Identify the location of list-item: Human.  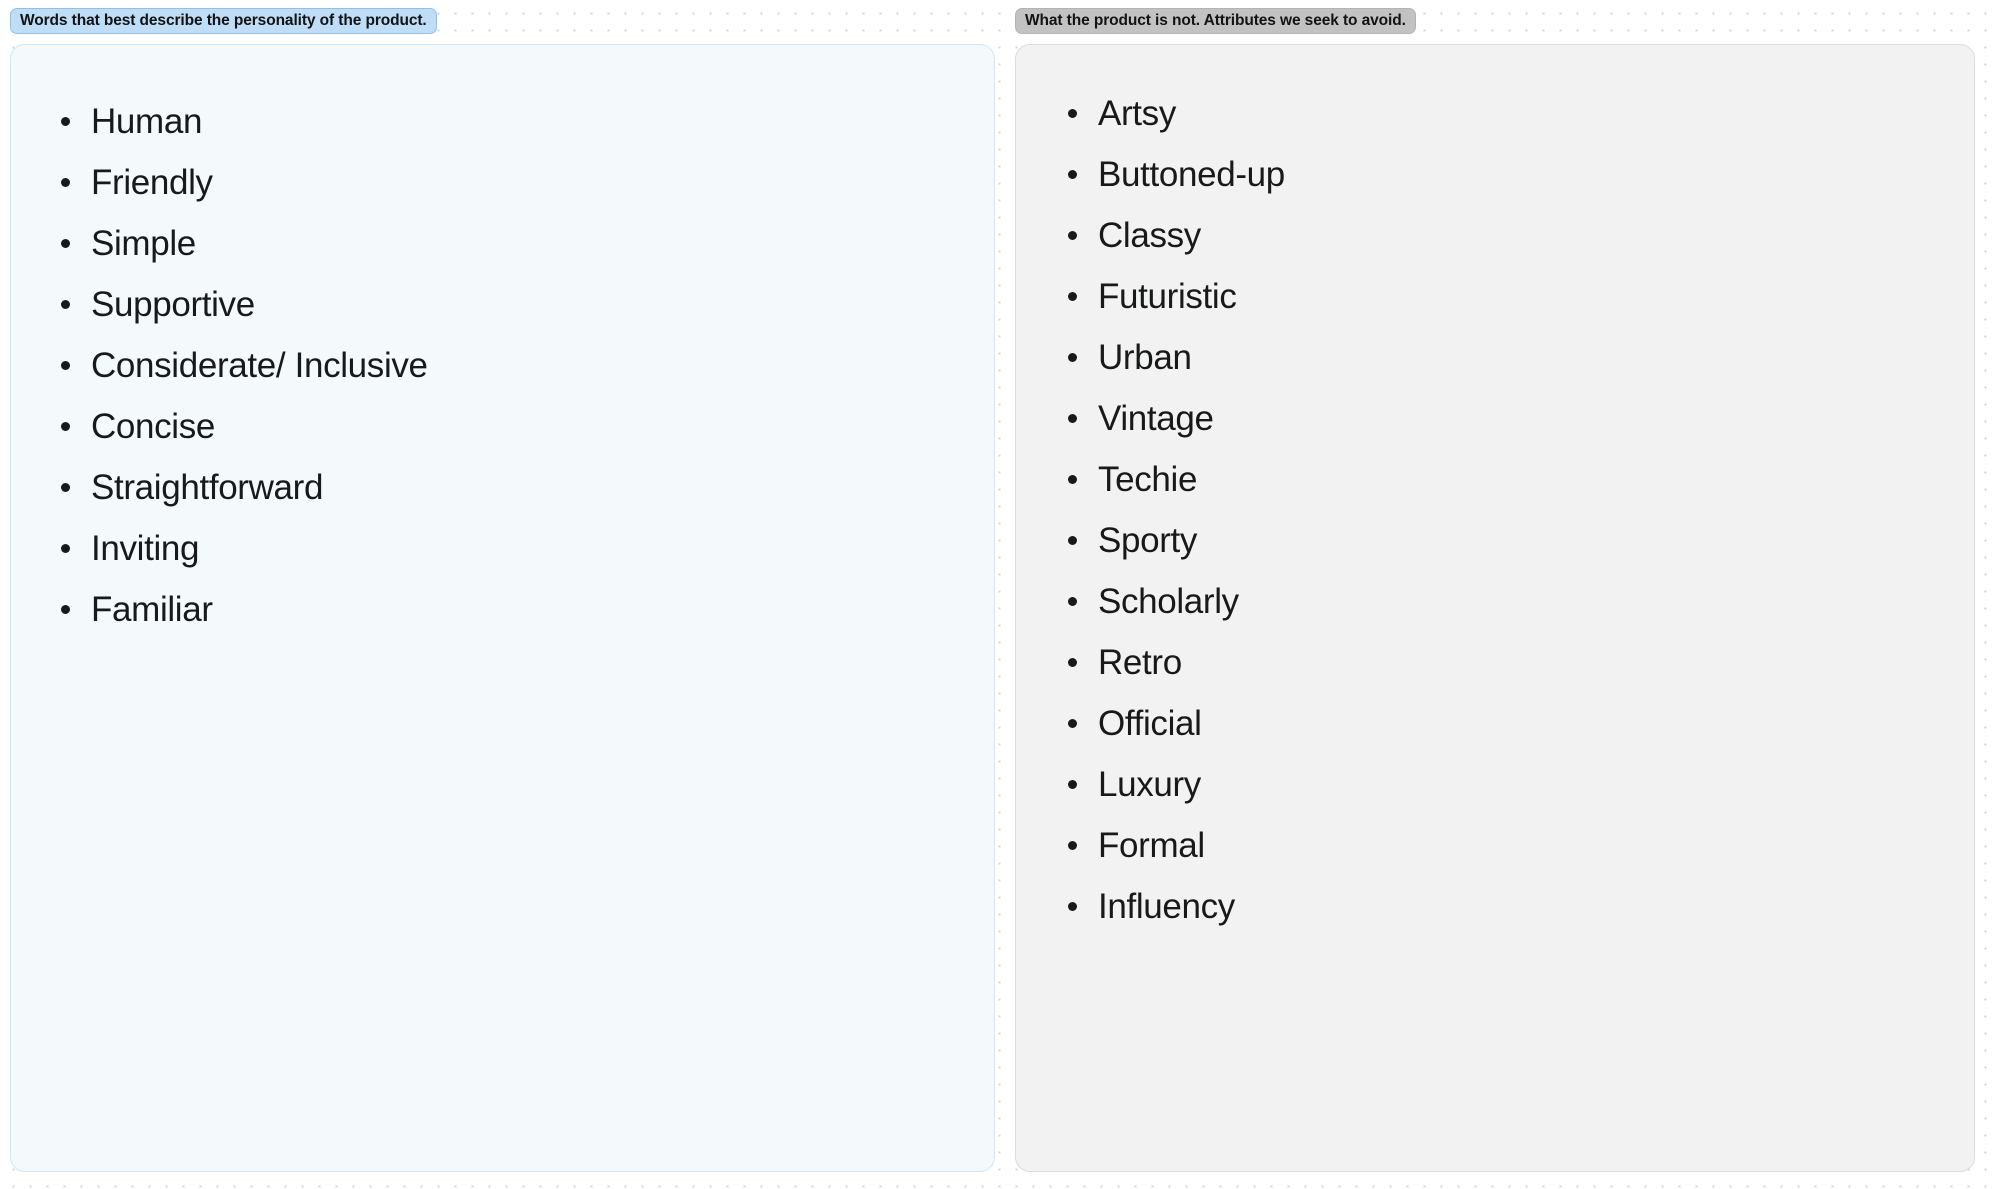
(524, 121).